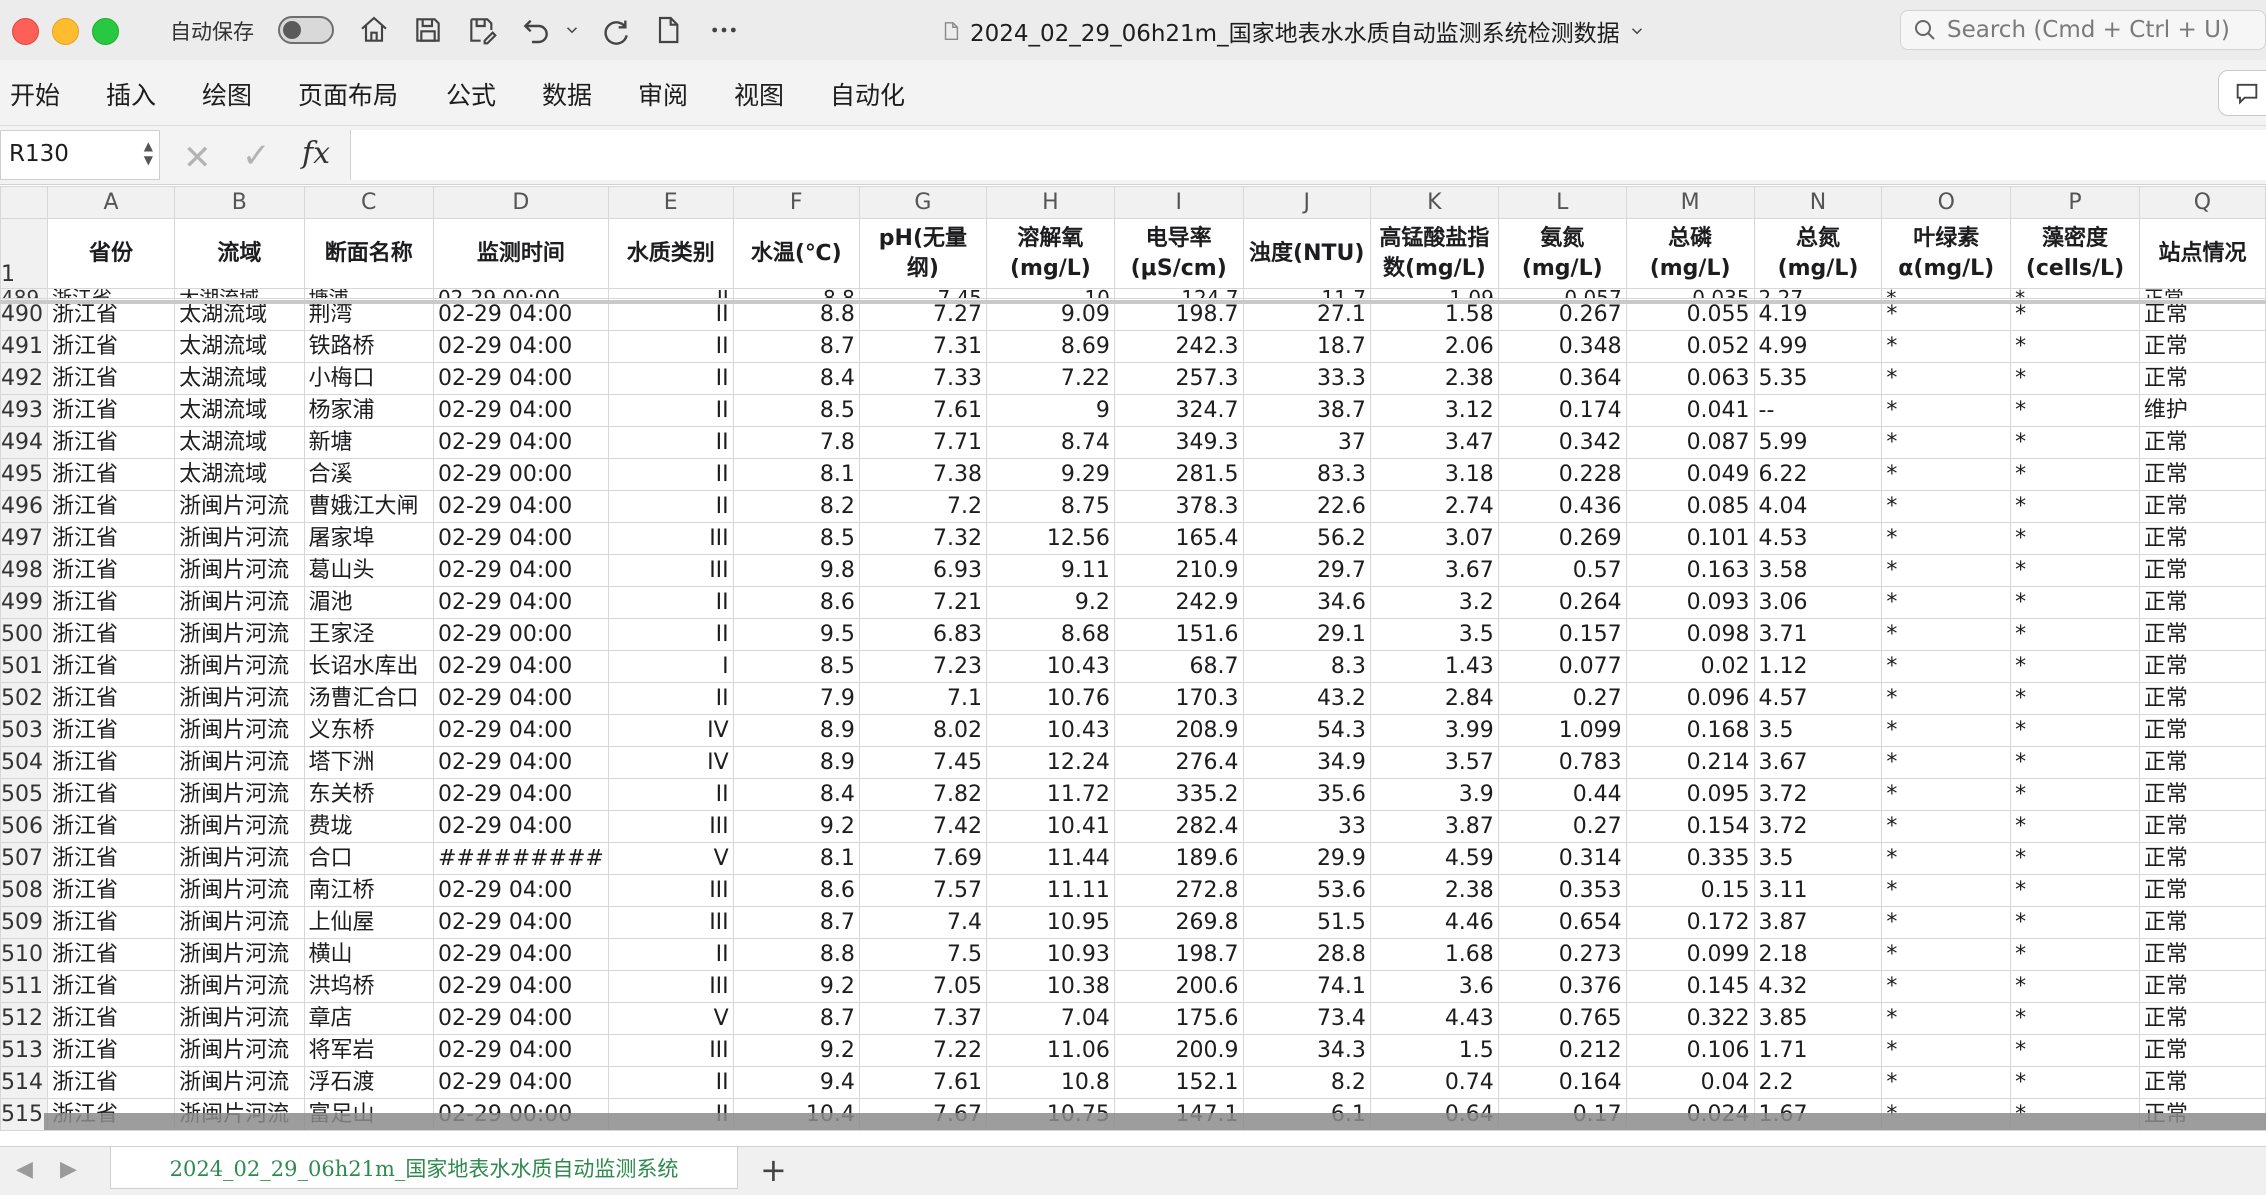 Image resolution: width=2266 pixels, height=1195 pixels. I want to click on sheet-tab-active: 2024_02_29_06h21m_国家地表水水质自动监测系统, so click(424, 1168).